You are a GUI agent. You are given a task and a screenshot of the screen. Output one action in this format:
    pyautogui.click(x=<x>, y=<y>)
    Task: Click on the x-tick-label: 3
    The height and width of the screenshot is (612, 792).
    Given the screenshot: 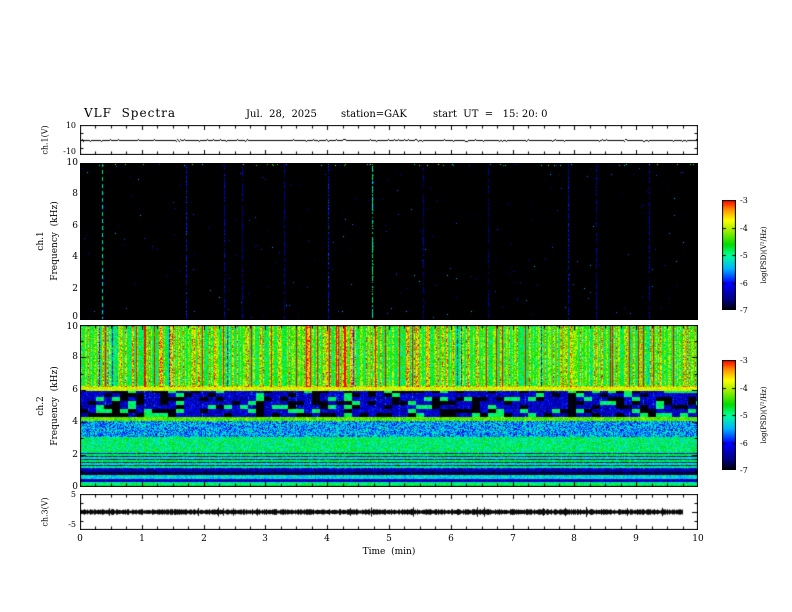 What is the action you would take?
    pyautogui.click(x=265, y=539)
    